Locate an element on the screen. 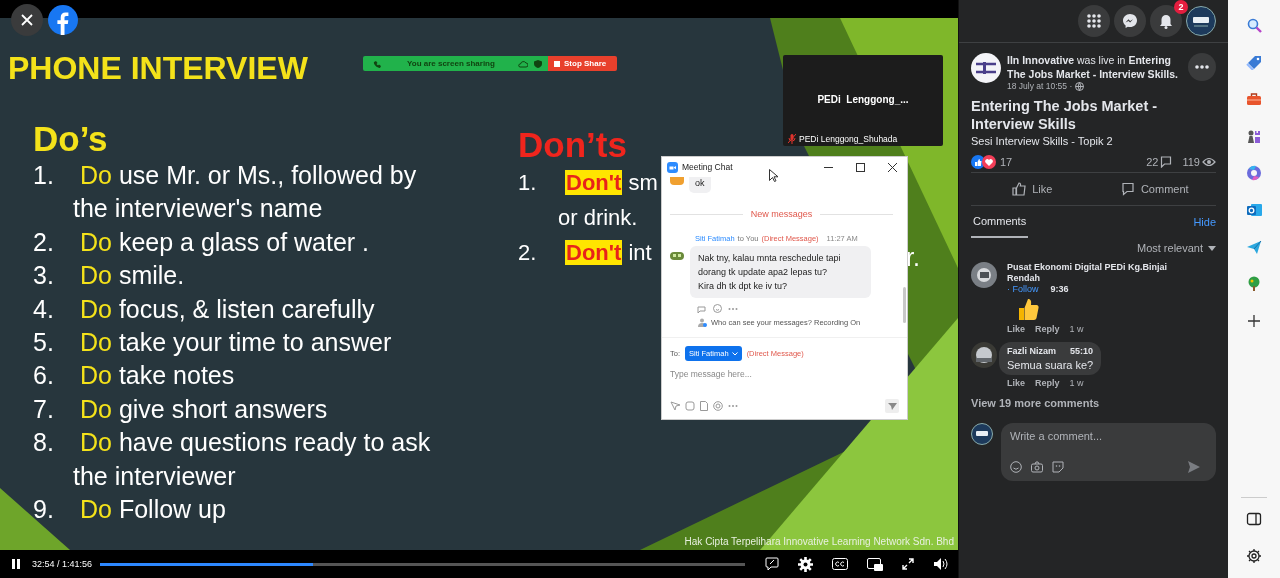  post-date: 18 July at 10:55 · is located at coordinates (1040, 86).